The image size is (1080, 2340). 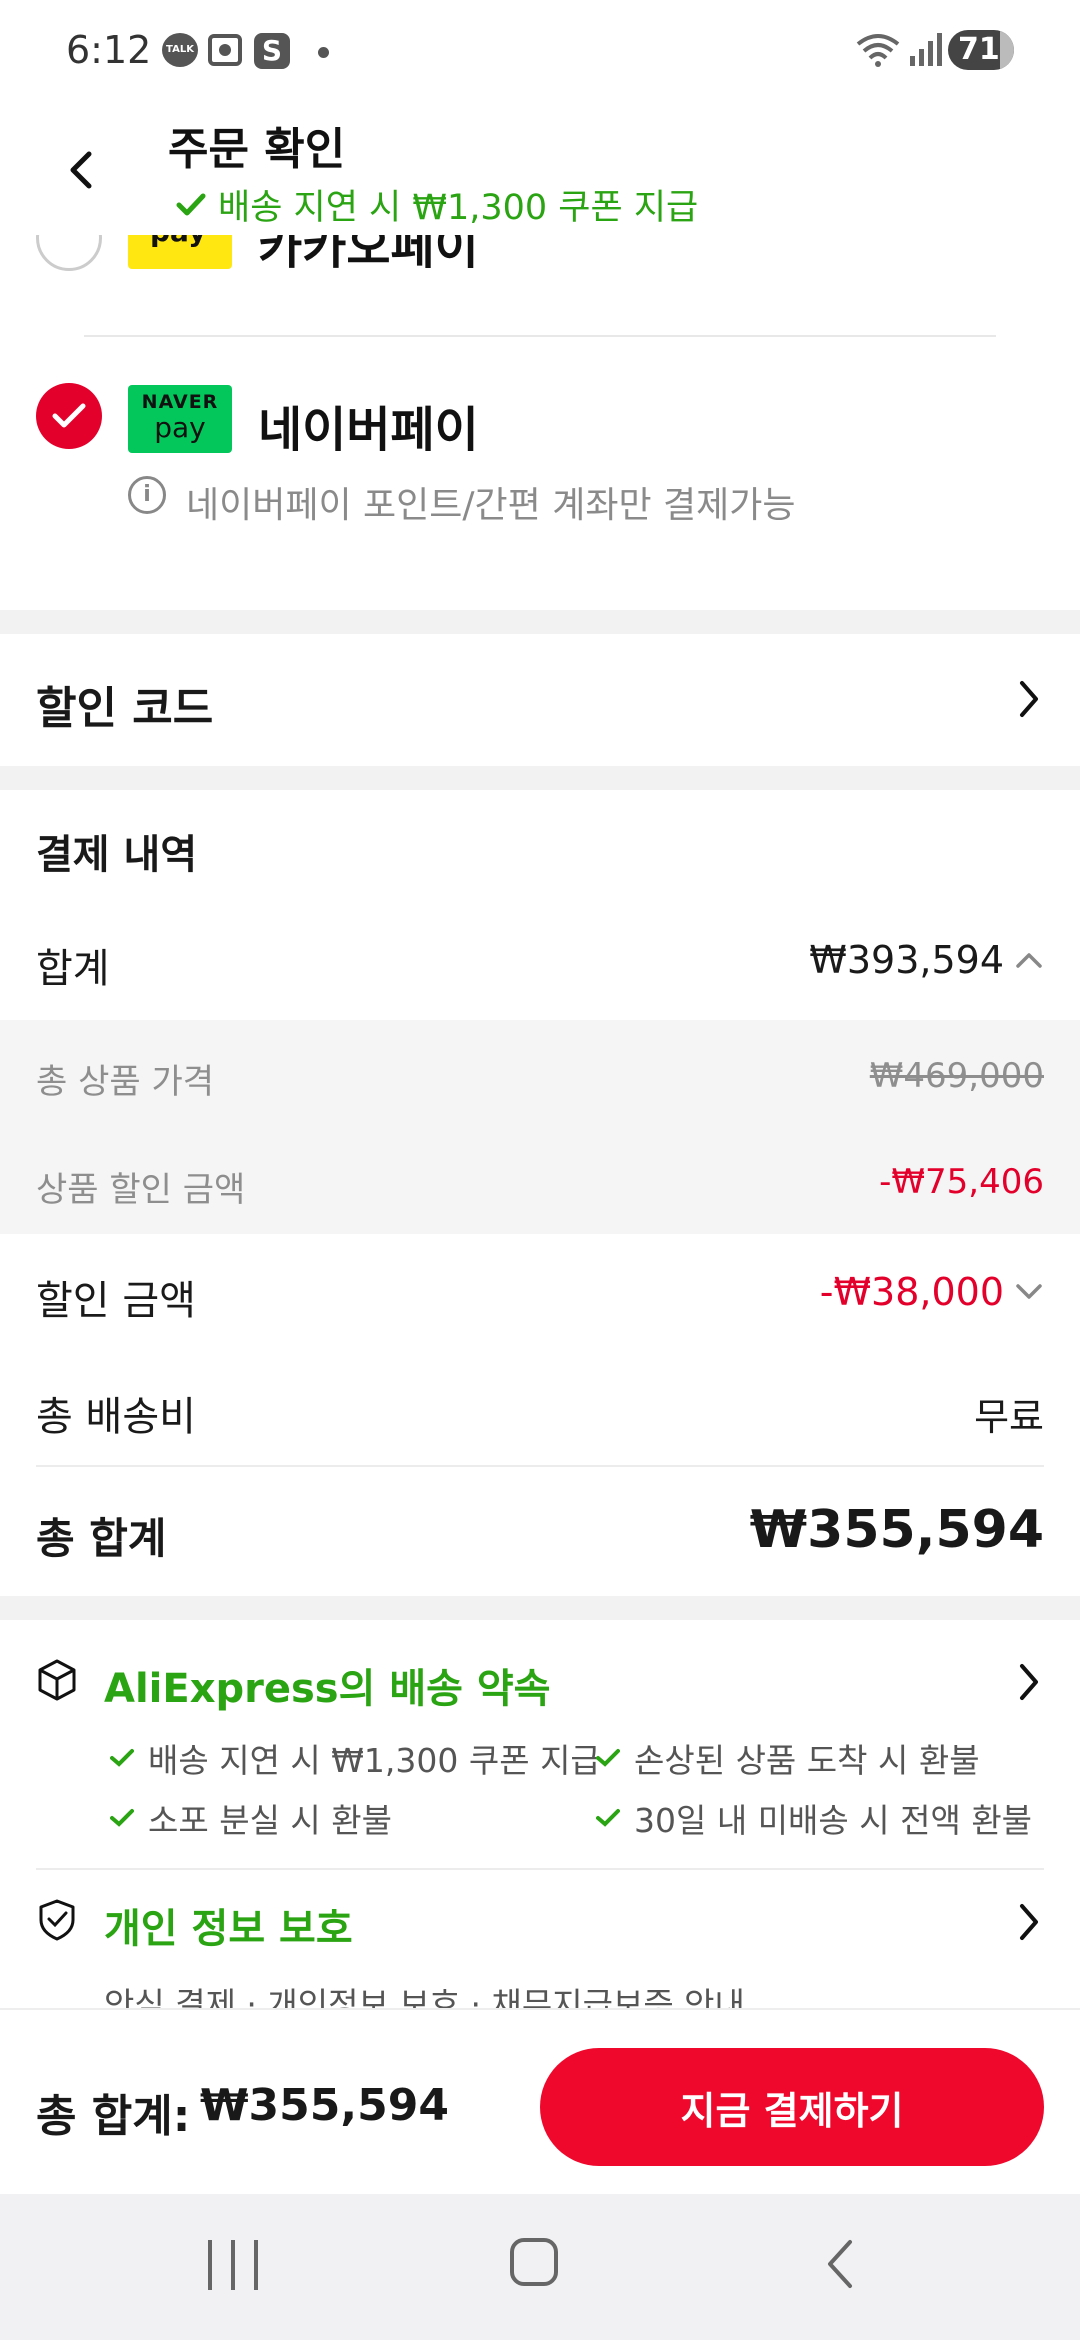 I want to click on chevron-left-icon, so click(x=81, y=170).